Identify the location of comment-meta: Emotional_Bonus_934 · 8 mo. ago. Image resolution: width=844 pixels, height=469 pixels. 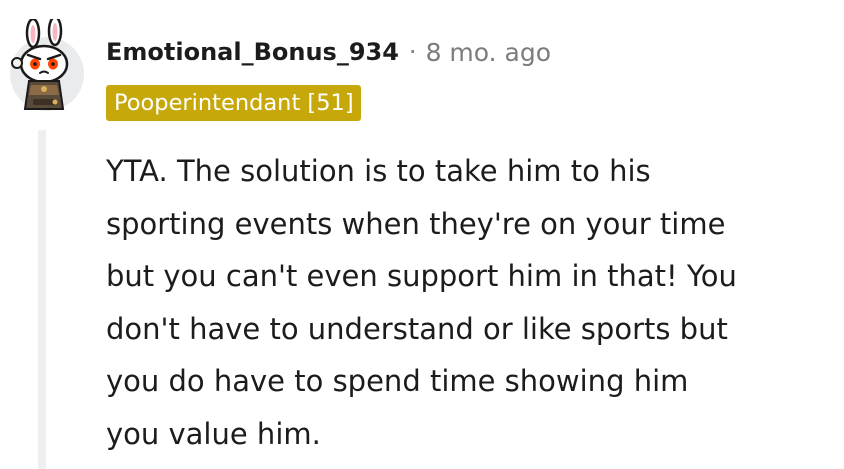
(328, 52).